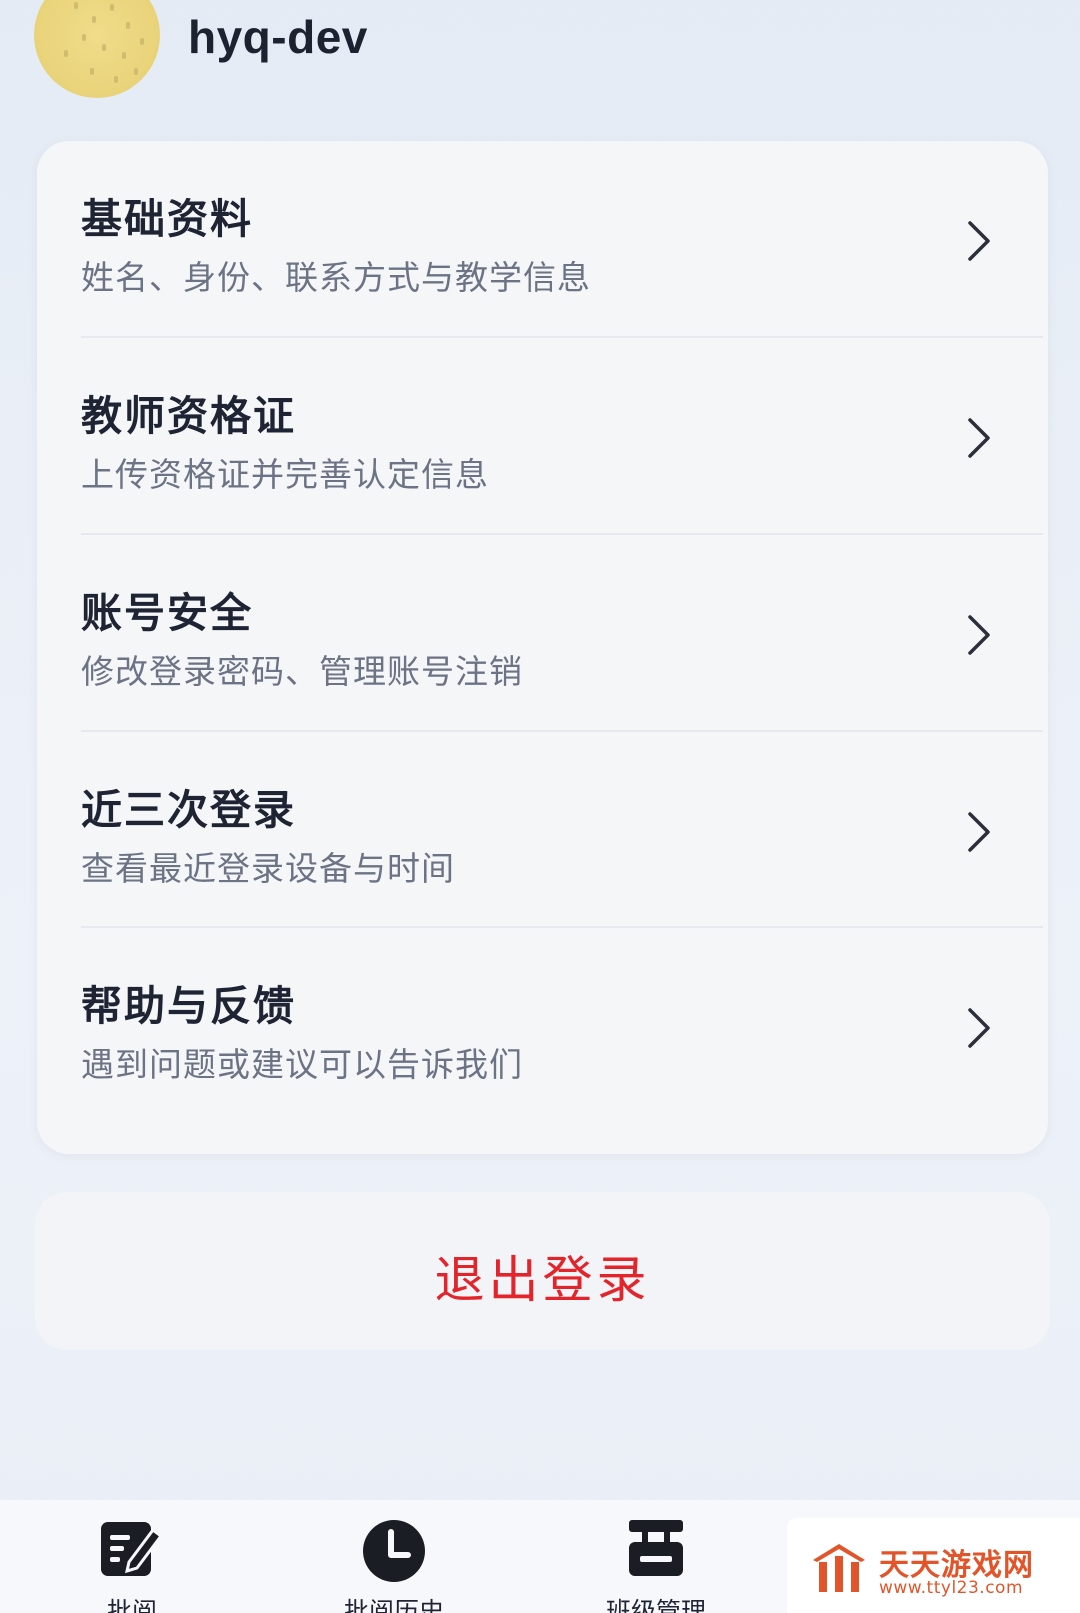 Image resolution: width=1080 pixels, height=1613 pixels. I want to click on menu-item-basic-info: 基础资料 姓名、身份、联系方式与教学信息, so click(542, 242).